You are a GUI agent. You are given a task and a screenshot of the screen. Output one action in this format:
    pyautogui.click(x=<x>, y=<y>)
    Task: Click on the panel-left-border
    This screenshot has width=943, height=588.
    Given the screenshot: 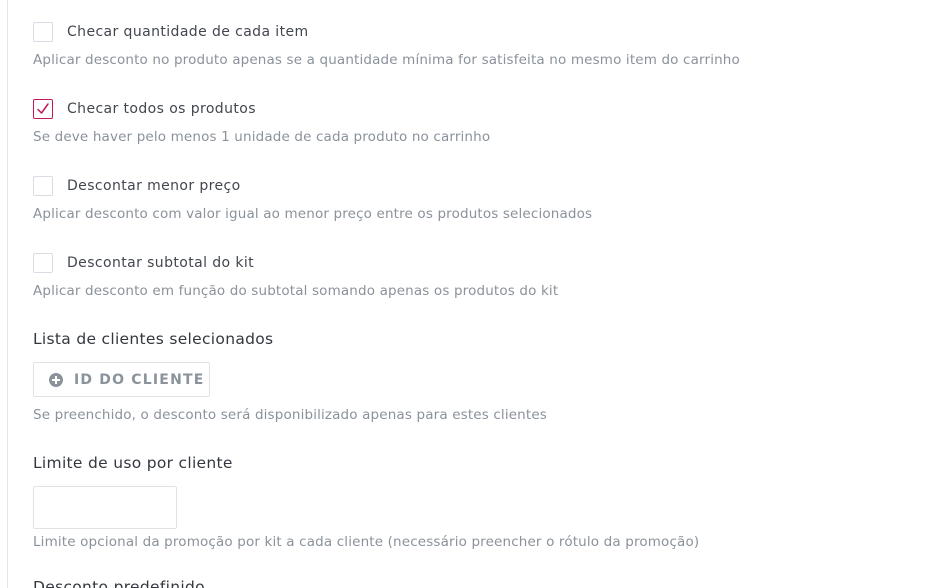 What is the action you would take?
    pyautogui.click(x=7, y=294)
    